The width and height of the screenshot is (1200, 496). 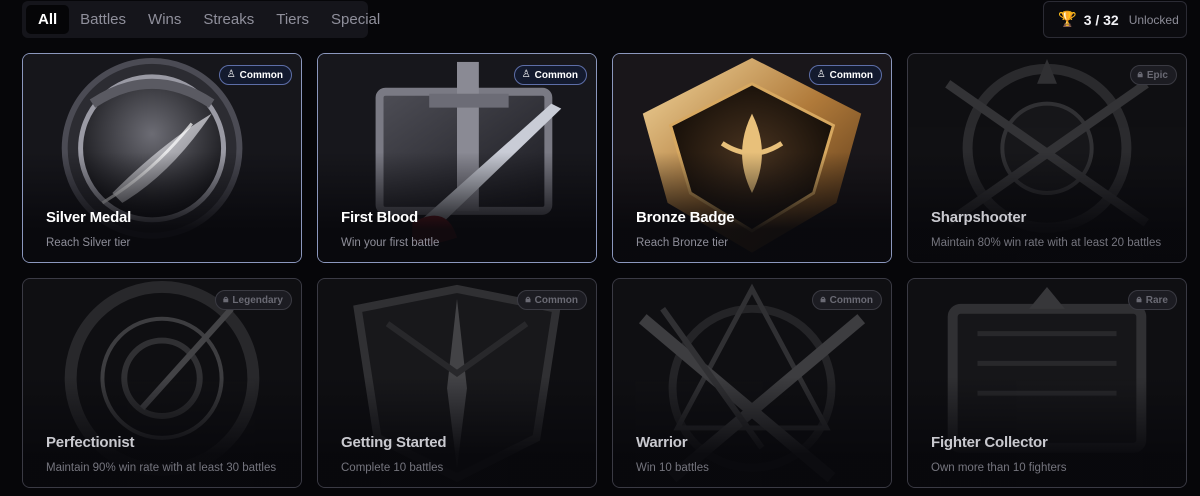 What do you see at coordinates (390, 243) in the screenshot?
I see `achievement-description: Win your first battle` at bounding box center [390, 243].